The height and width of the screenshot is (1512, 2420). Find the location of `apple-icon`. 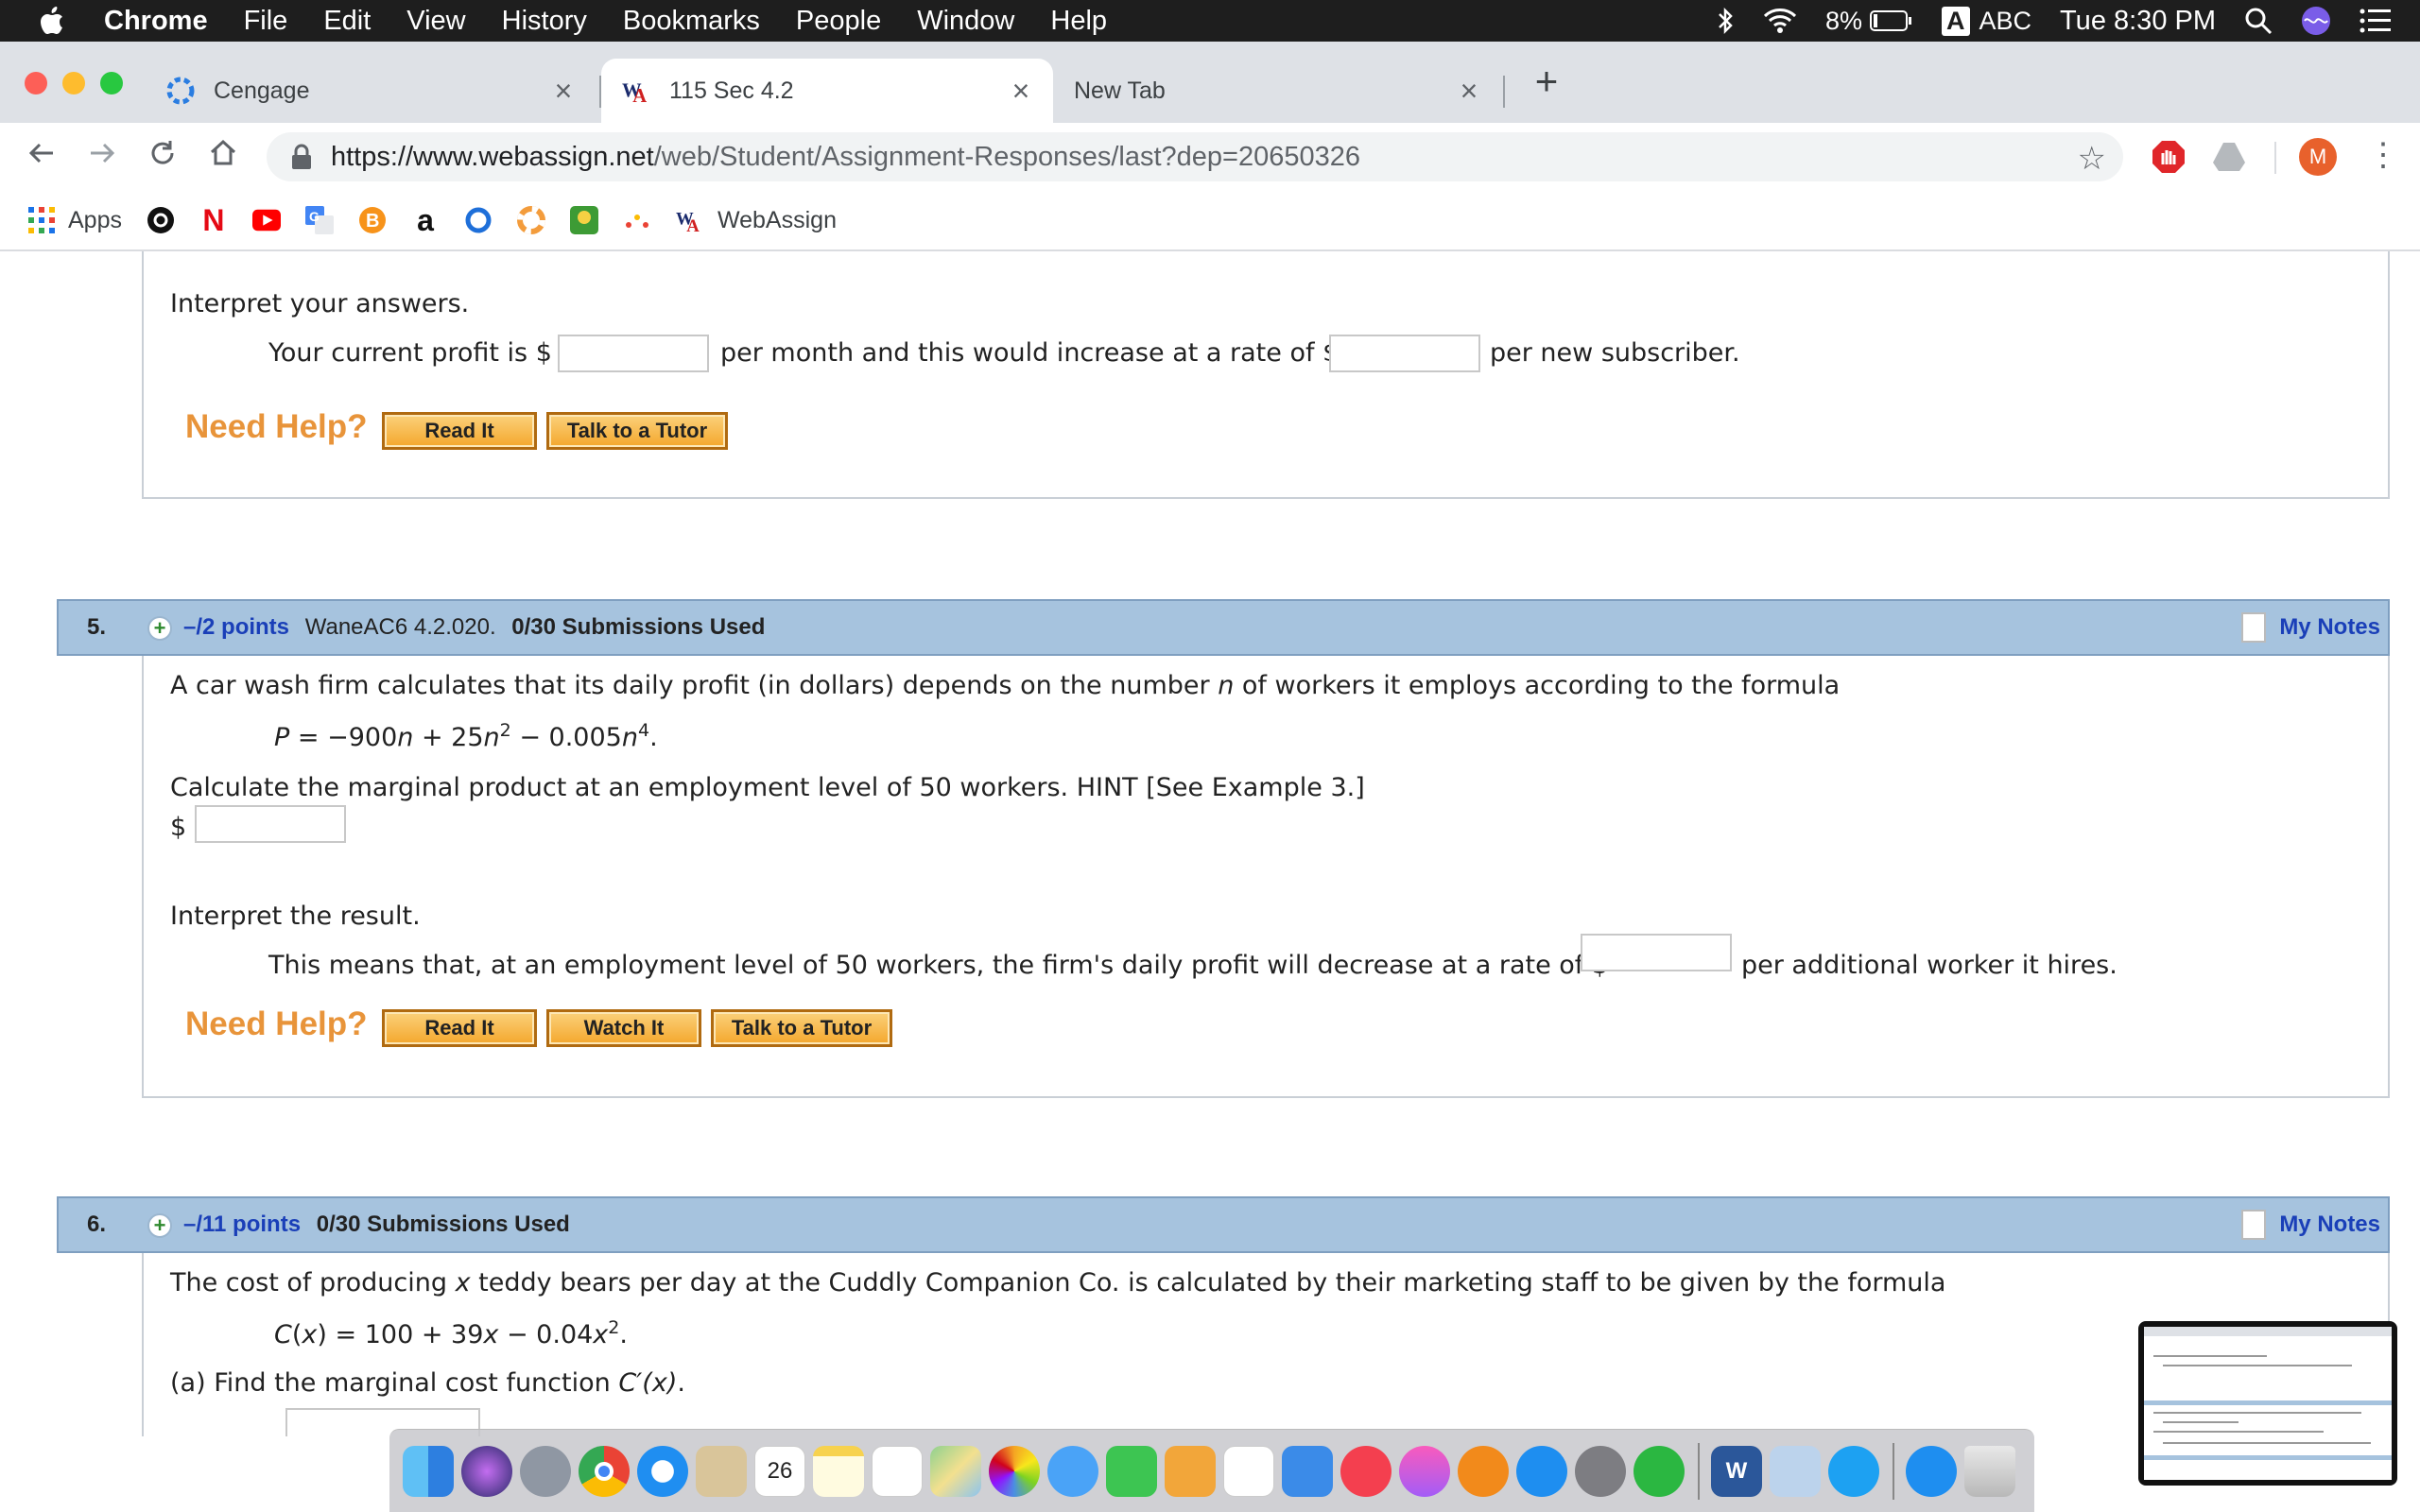

apple-icon is located at coordinates (52, 21).